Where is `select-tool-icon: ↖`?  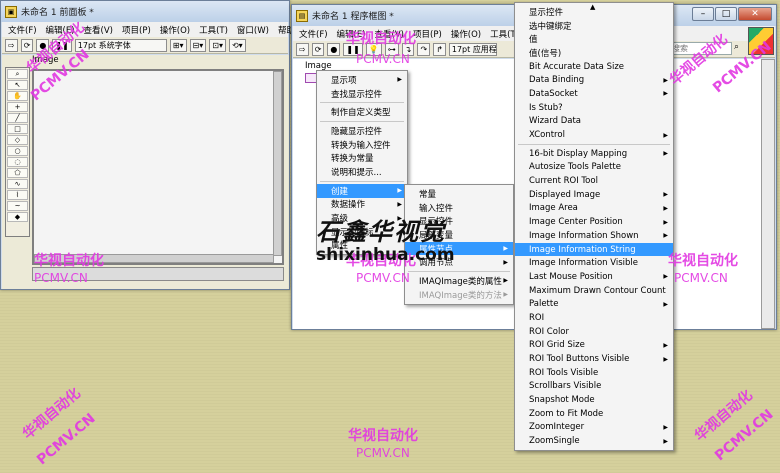 select-tool-icon: ↖ is located at coordinates (17, 85).